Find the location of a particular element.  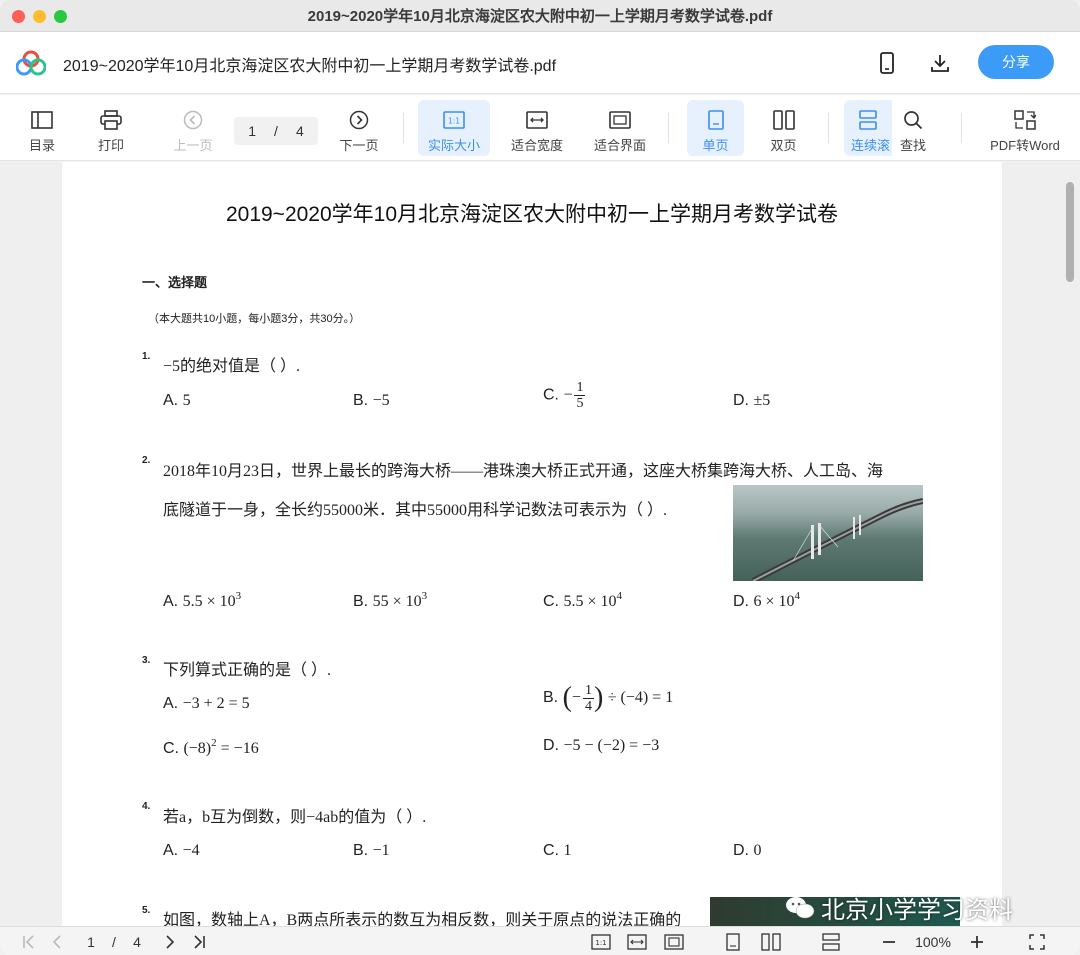

option-value: ÷ (−4) = 1 is located at coordinates (640, 698).